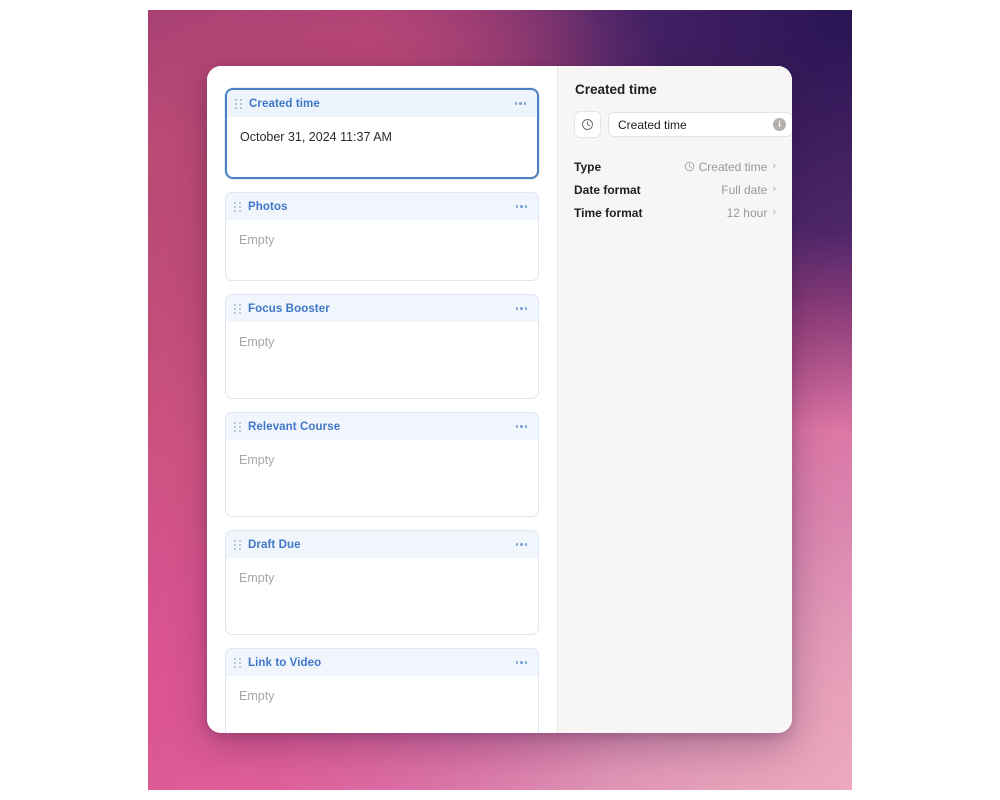 The width and height of the screenshot is (1000, 800). Describe the element at coordinates (608, 212) in the screenshot. I see `option-label: Time format` at that location.